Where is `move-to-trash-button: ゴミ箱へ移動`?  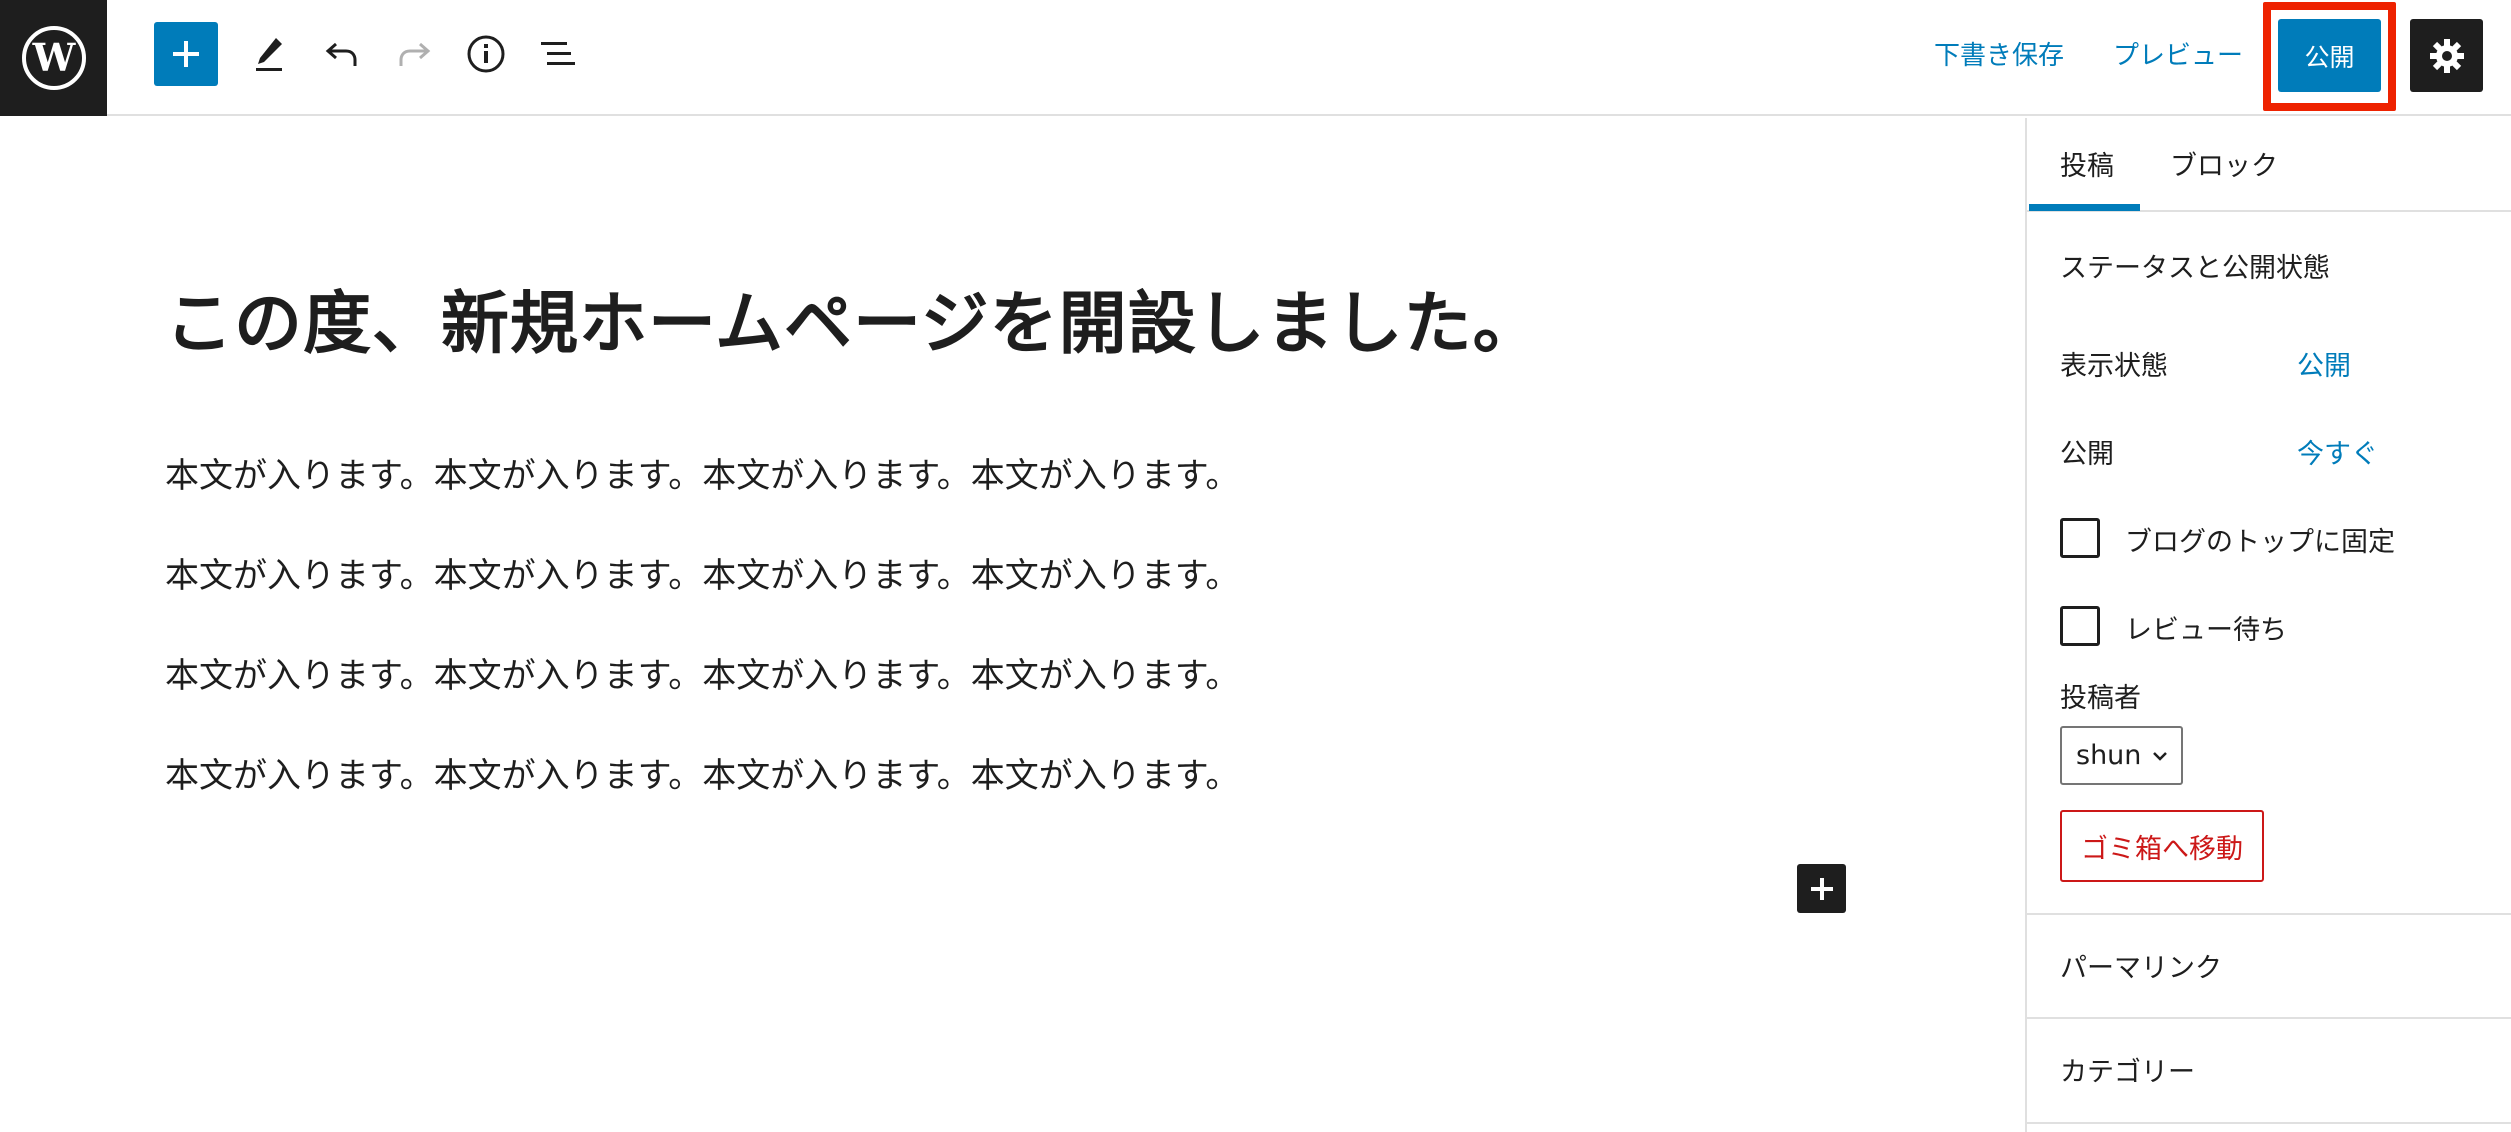
move-to-trash-button: ゴミ箱へ移動 is located at coordinates (2162, 846).